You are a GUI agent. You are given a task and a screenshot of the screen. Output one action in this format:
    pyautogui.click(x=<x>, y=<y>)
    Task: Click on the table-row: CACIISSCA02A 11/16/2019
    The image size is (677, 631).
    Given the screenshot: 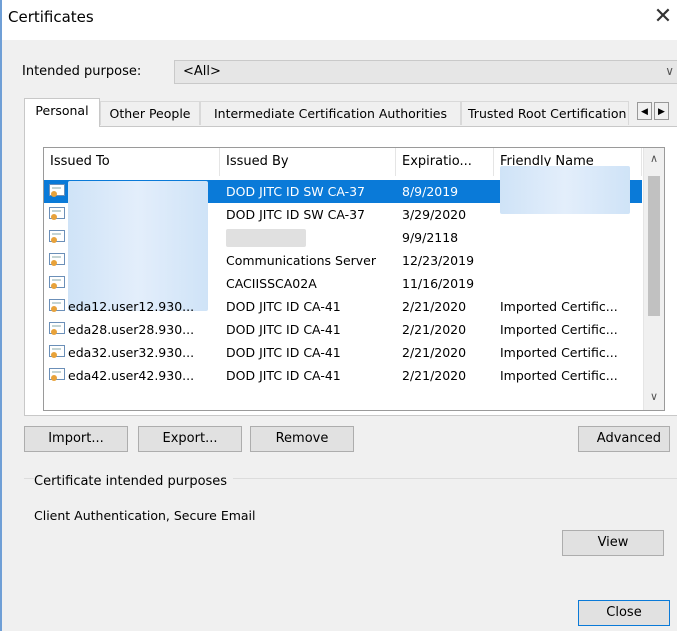 What is the action you would take?
    pyautogui.click(x=343, y=283)
    